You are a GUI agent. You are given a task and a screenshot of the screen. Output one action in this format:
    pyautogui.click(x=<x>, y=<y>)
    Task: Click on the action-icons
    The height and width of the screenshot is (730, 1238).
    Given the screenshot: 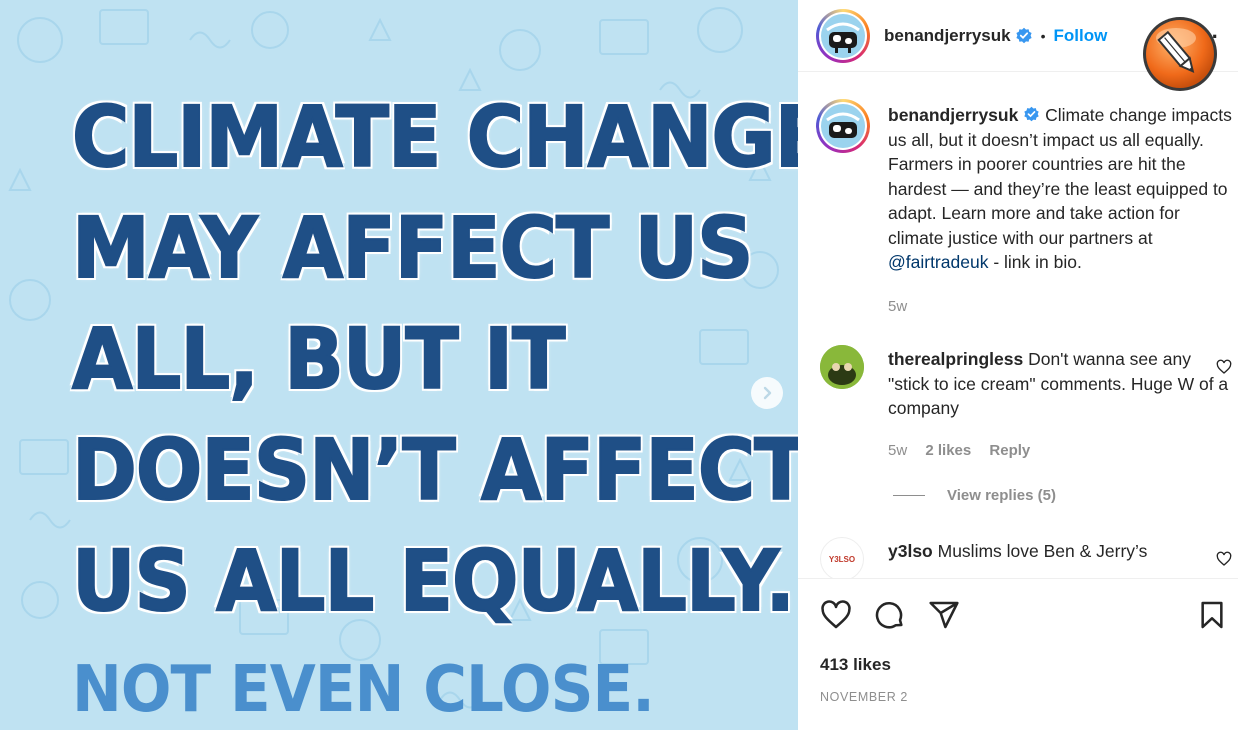 What is the action you would take?
    pyautogui.click(x=890, y=615)
    